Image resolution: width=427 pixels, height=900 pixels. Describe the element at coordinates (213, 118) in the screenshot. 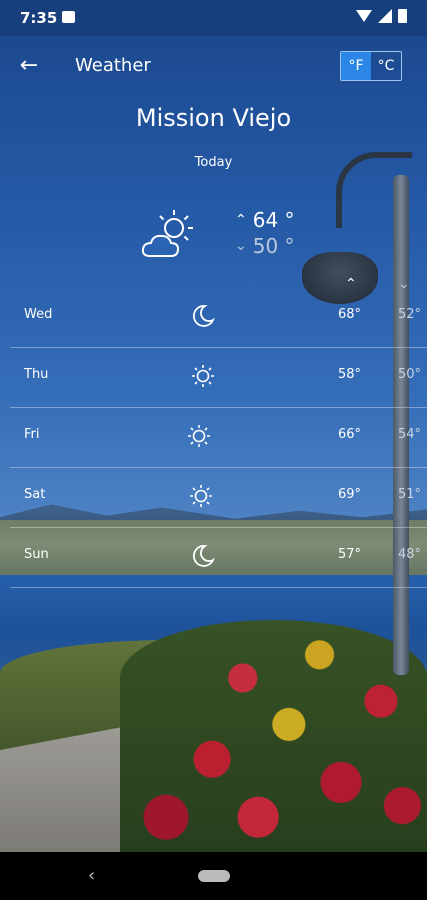

I see `location-name: Mission Viejo` at that location.